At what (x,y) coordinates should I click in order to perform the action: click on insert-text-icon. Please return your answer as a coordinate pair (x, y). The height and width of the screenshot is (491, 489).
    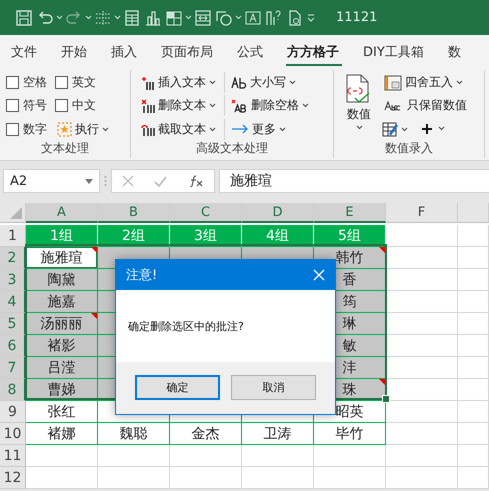
    Looking at the image, I should click on (148, 83).